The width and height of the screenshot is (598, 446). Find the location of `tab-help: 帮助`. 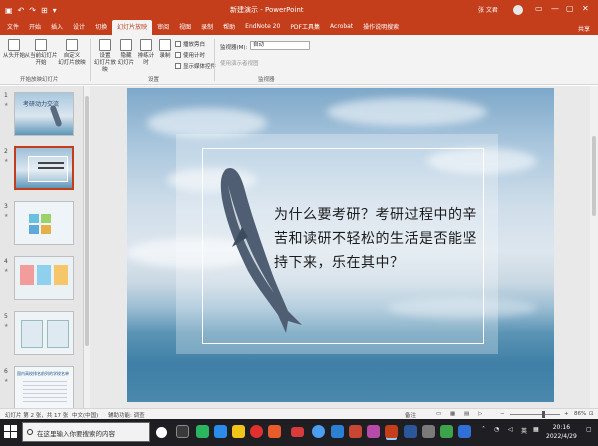

tab-help: 帮助 is located at coordinates (229, 27).